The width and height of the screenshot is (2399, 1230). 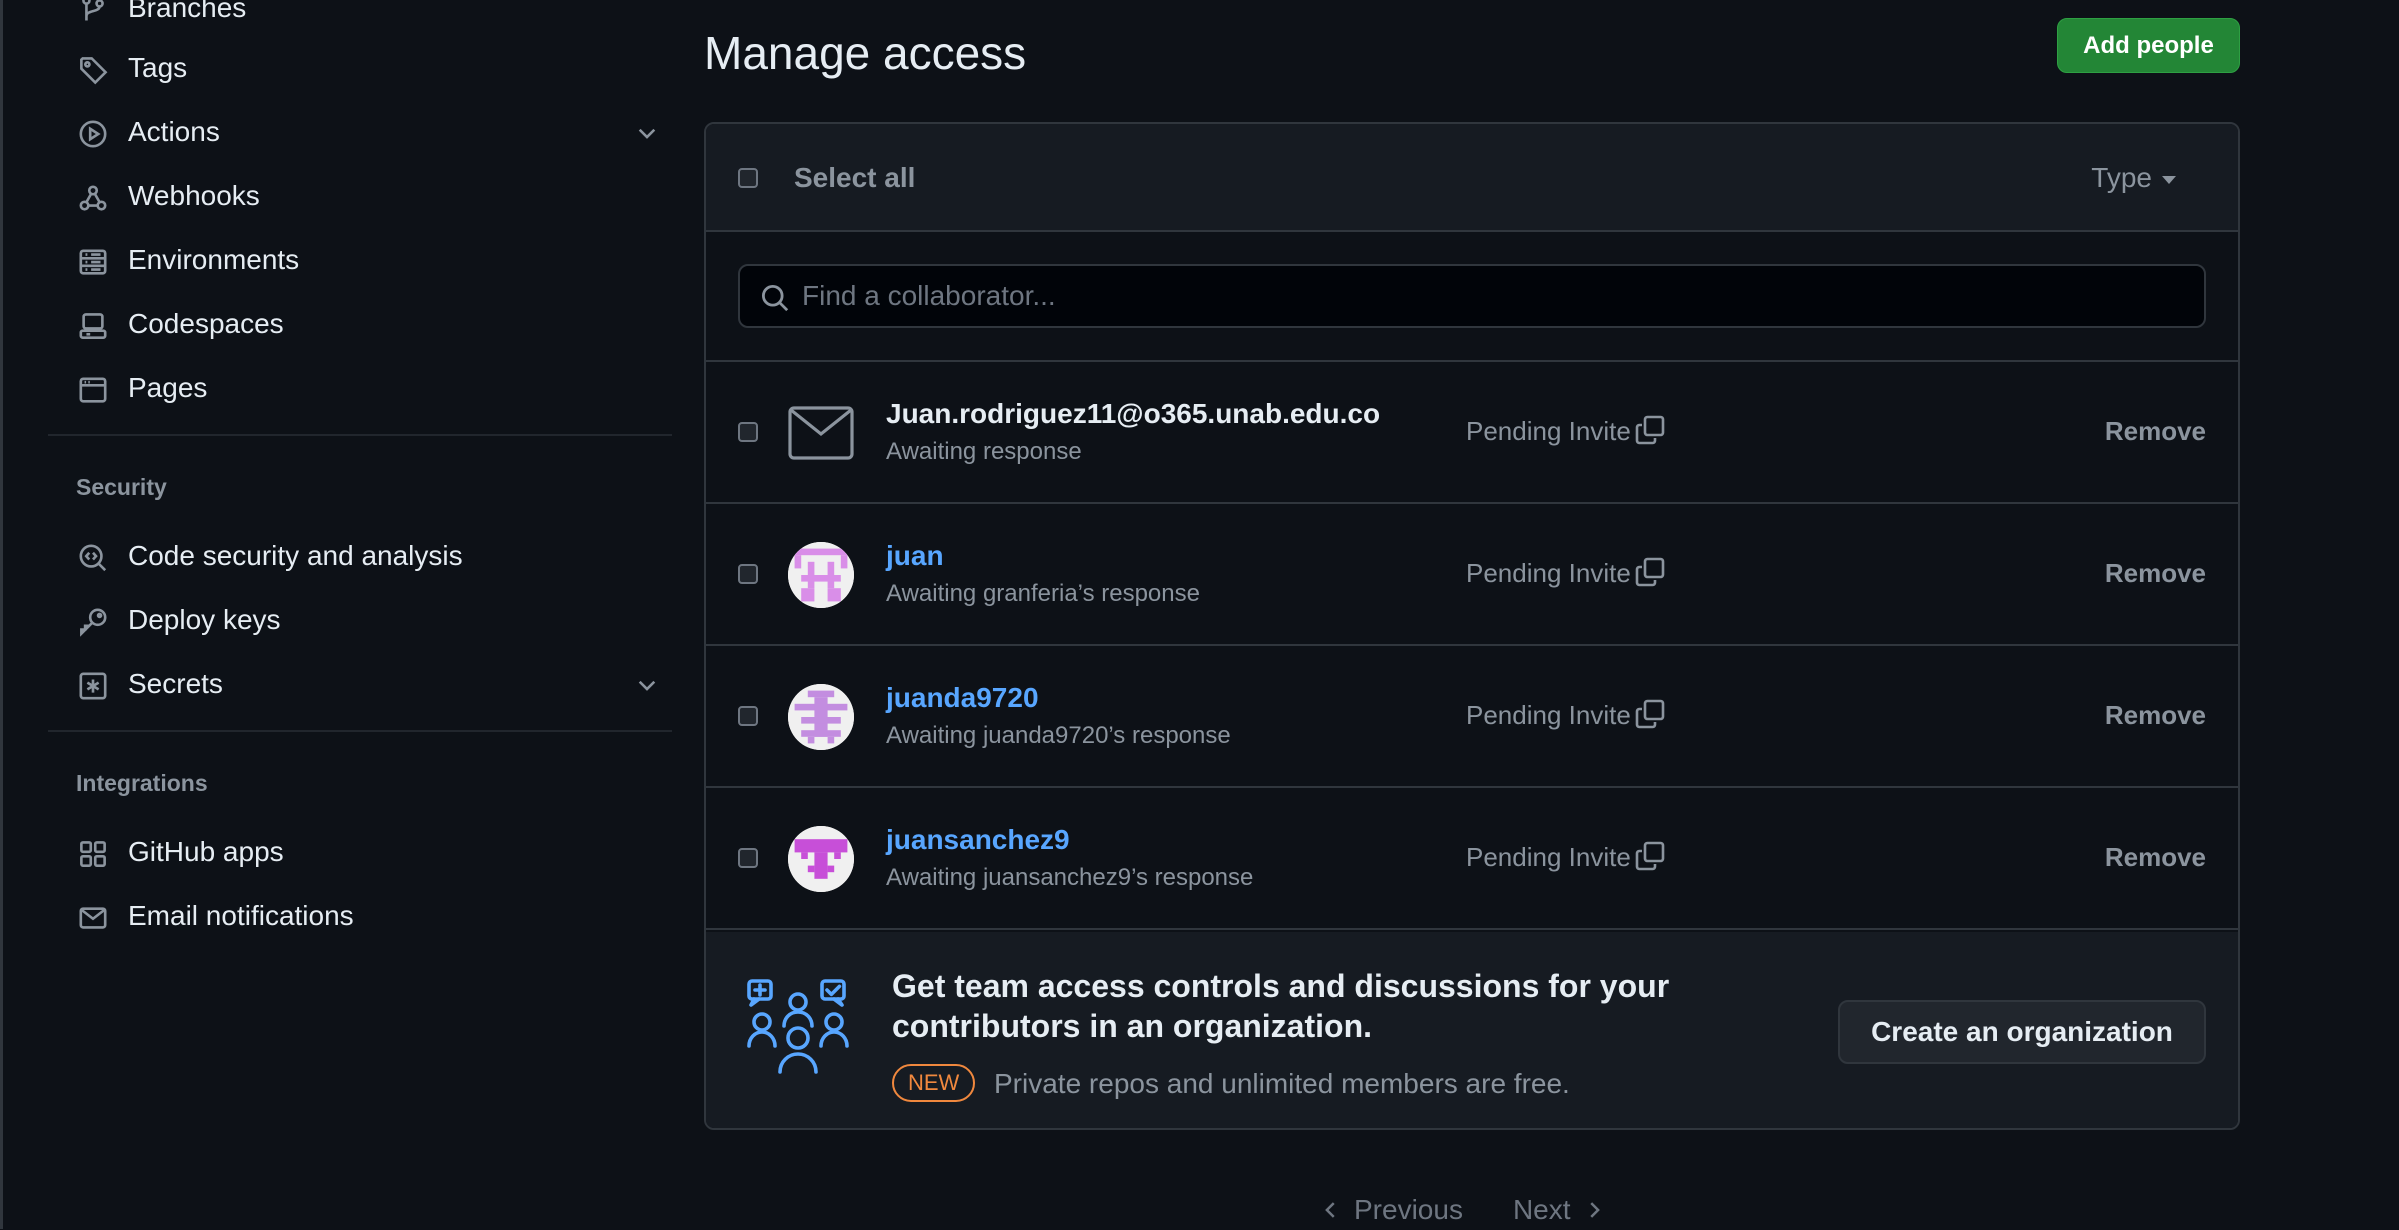 I want to click on browser-icon, so click(x=93, y=390).